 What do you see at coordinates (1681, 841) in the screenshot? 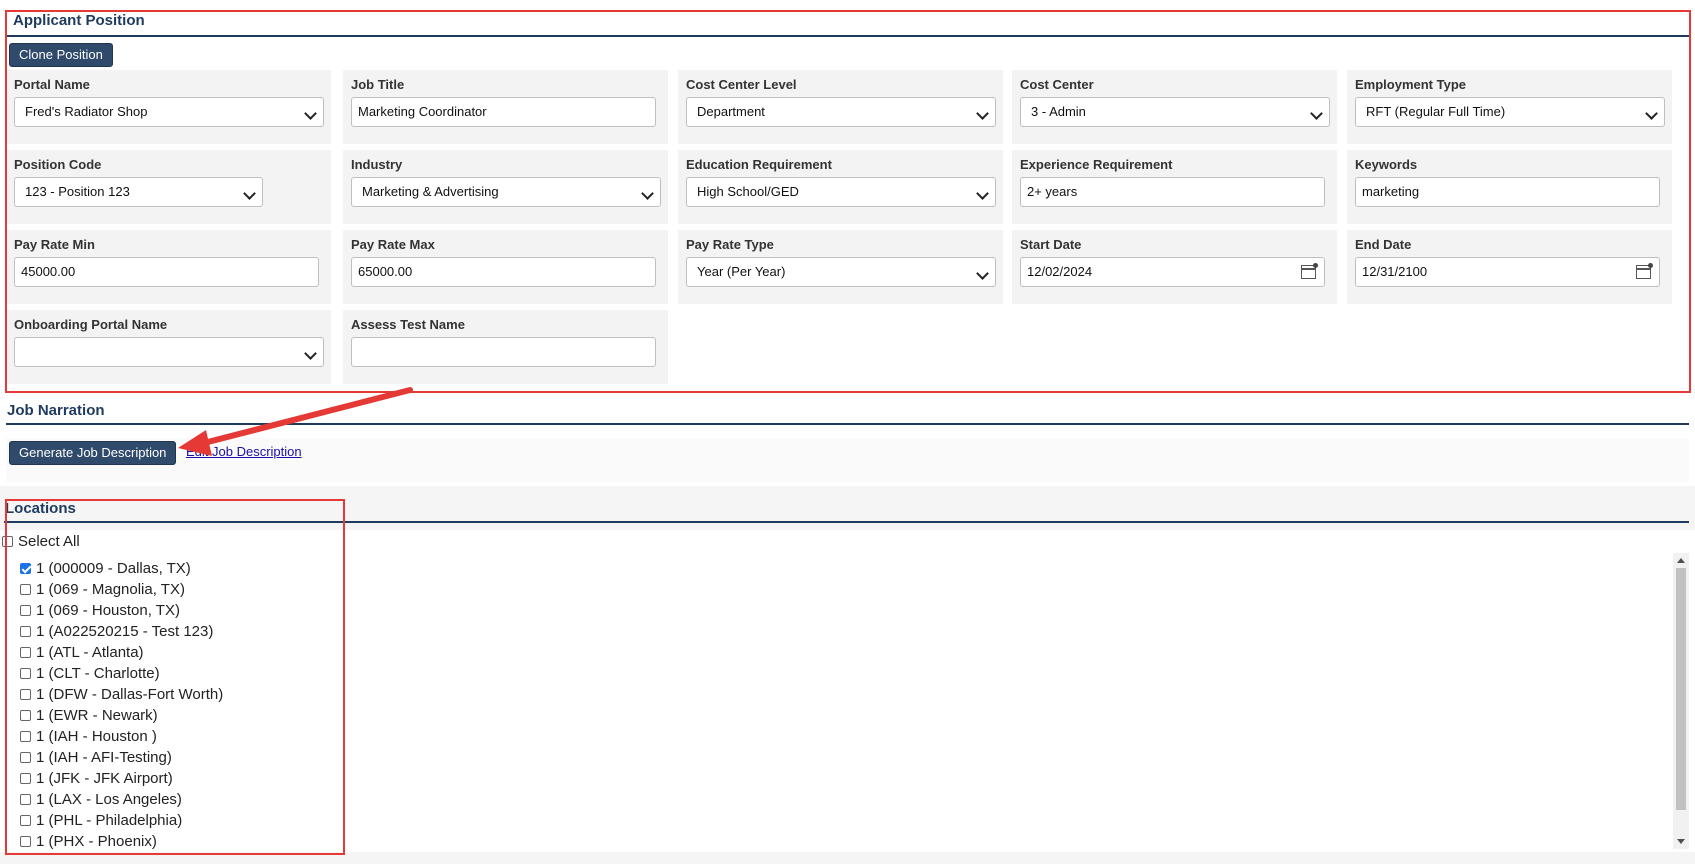
I see `scroll-down-arrow-icon` at bounding box center [1681, 841].